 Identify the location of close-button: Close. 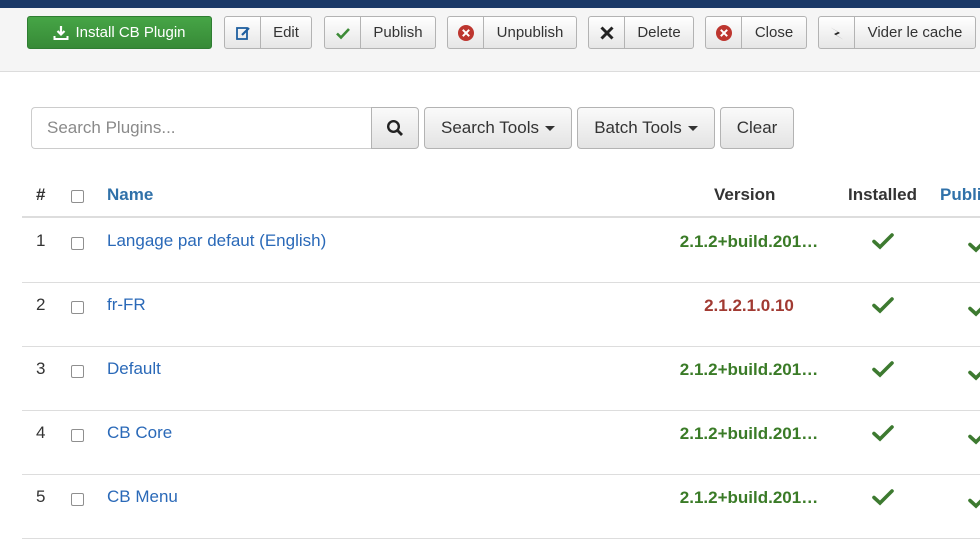
(756, 32).